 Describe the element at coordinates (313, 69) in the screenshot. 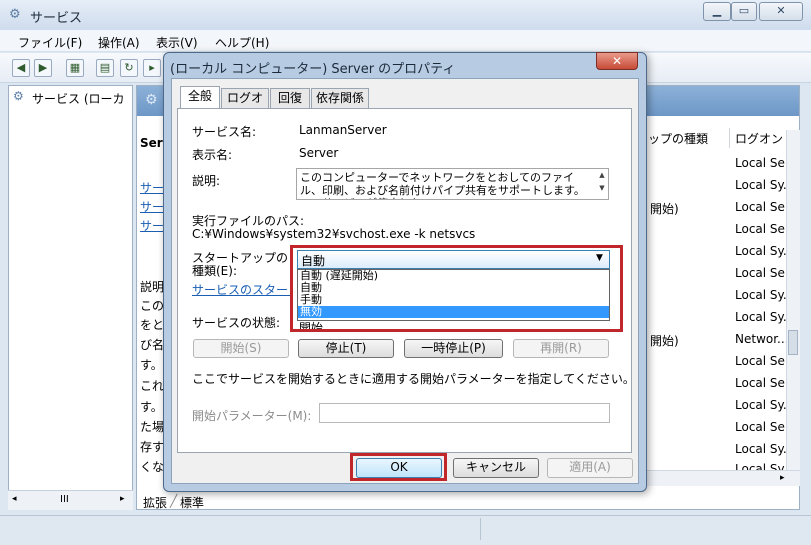

I see `dialog-title: (ローカル コンピューター) Server のプロパティ` at that location.